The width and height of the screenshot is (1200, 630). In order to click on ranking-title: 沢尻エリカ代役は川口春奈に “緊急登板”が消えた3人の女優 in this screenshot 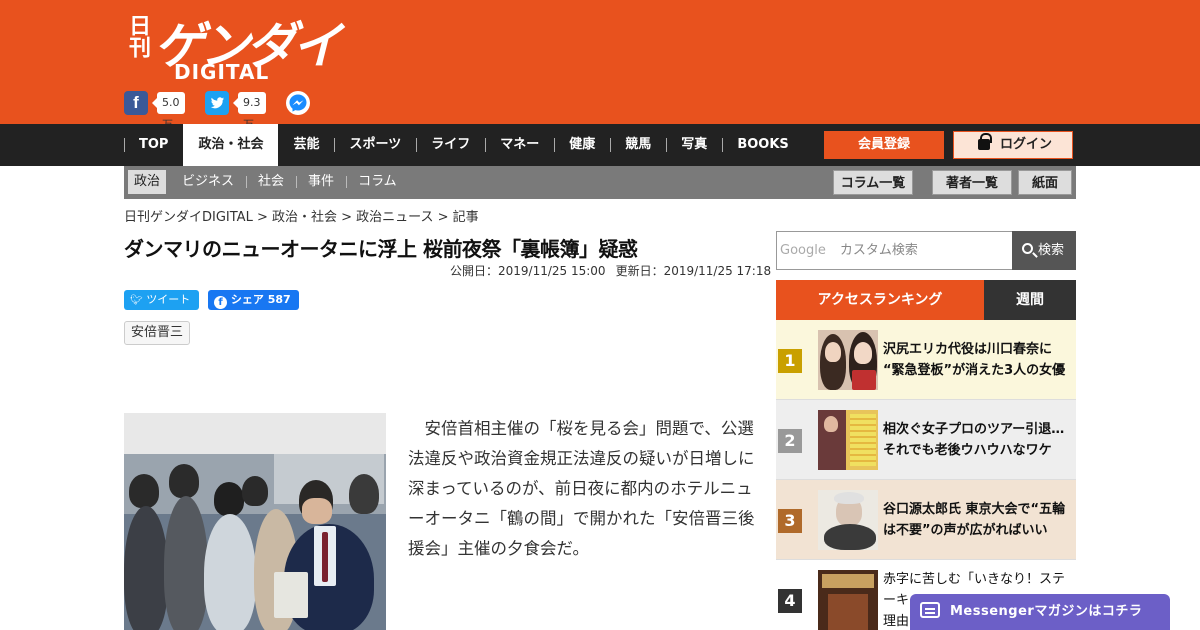, I will do `click(978, 360)`.